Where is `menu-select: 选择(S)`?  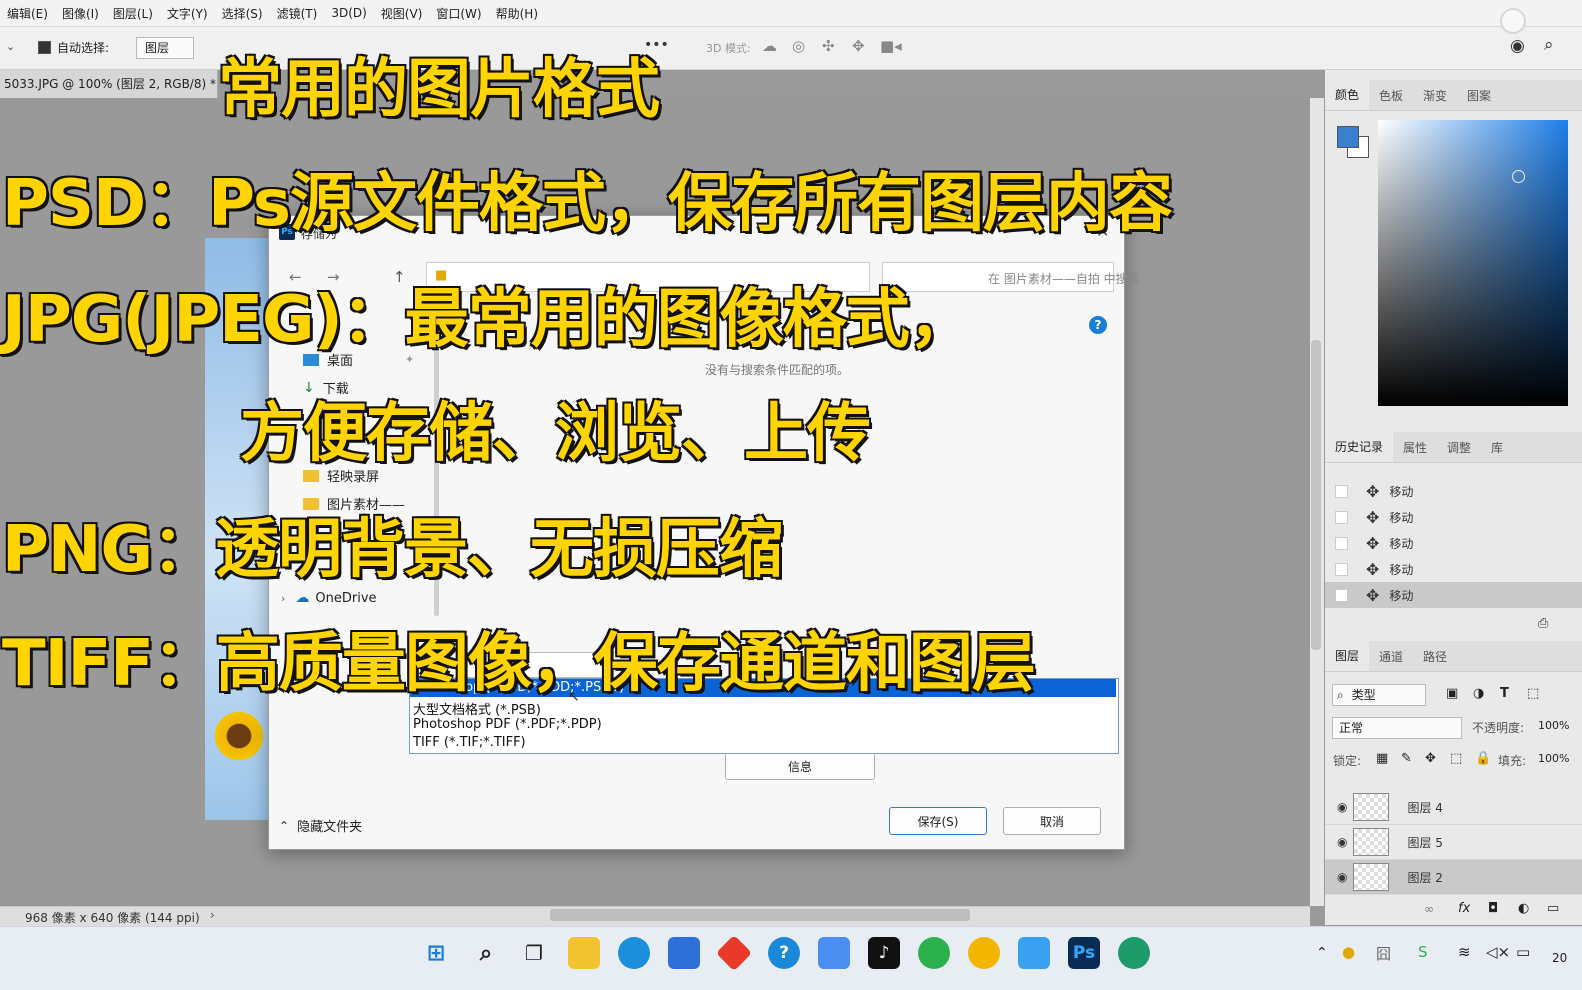 menu-select: 选择(S) is located at coordinates (242, 13).